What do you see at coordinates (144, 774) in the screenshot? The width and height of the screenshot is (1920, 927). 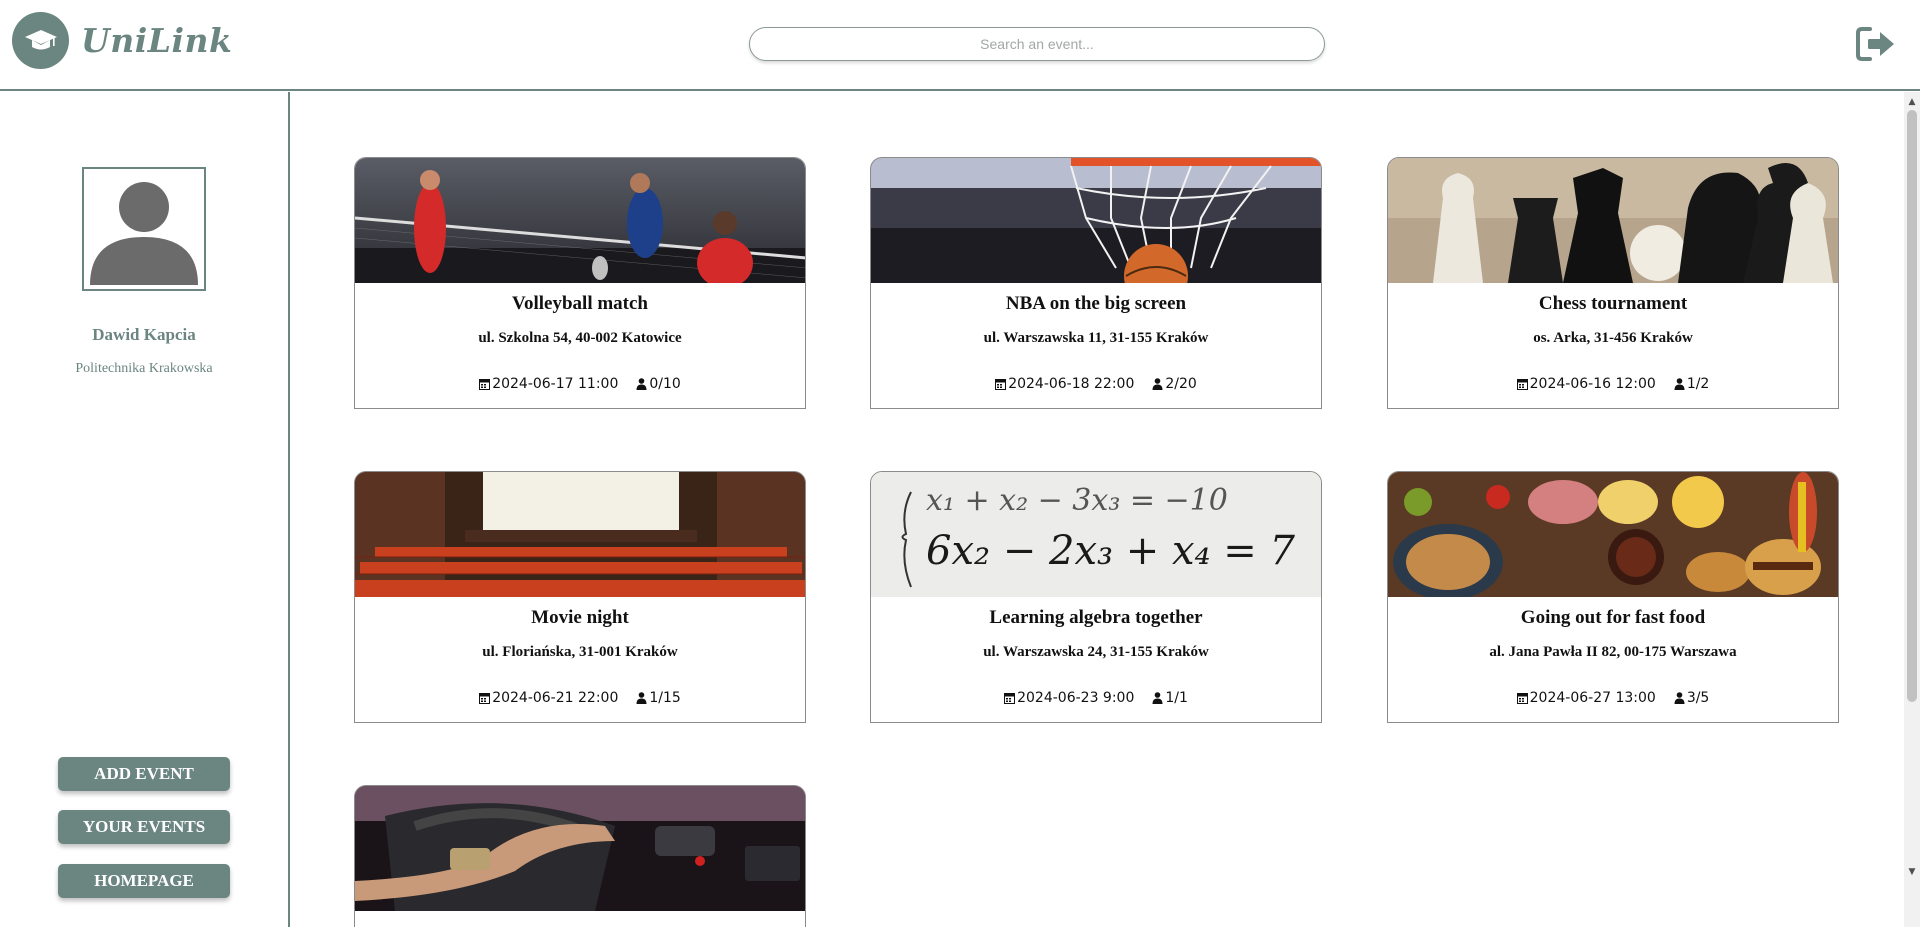 I see `add-event-button: ADD EVENT` at bounding box center [144, 774].